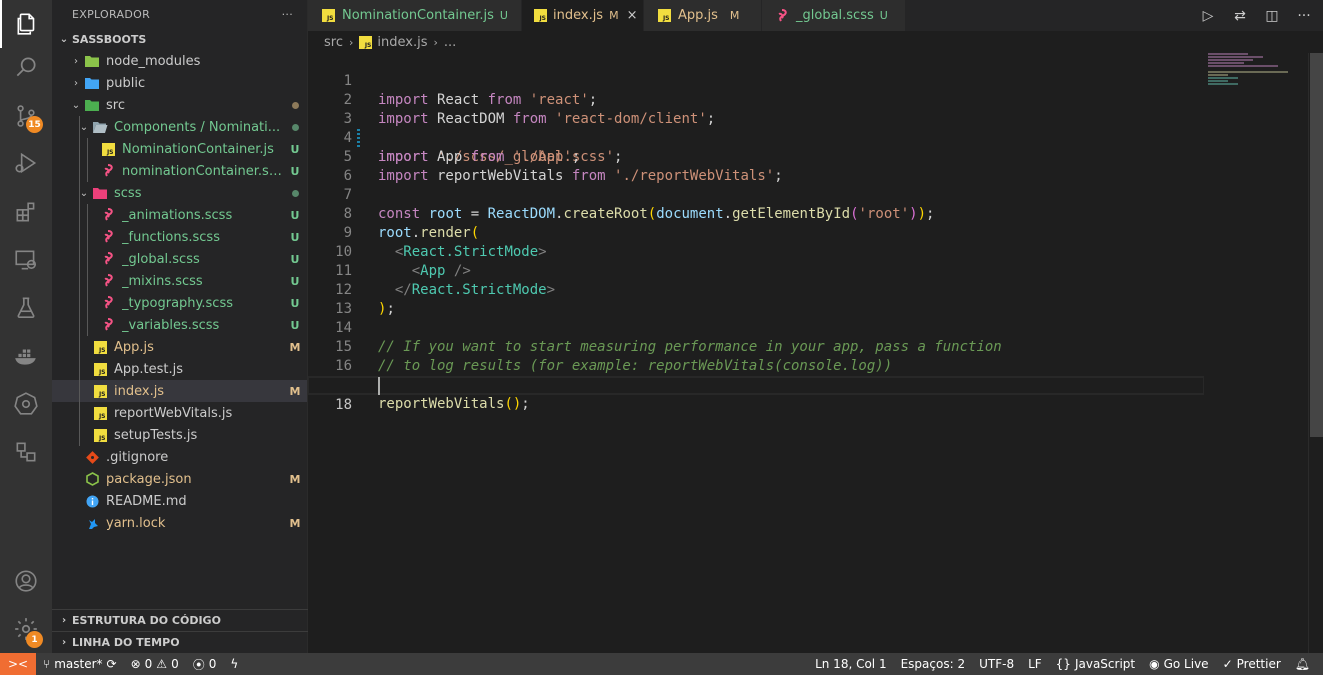 This screenshot has width=1323, height=675. I want to click on explorer-icon, so click(26, 24).